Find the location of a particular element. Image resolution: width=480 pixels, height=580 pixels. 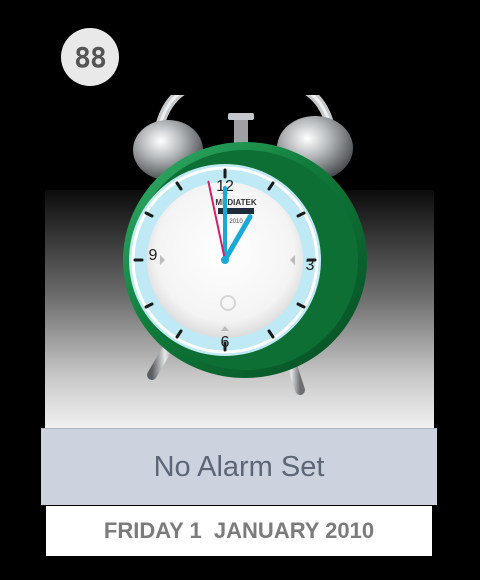

alarm-status-text: No Alarm Set is located at coordinates (239, 466).